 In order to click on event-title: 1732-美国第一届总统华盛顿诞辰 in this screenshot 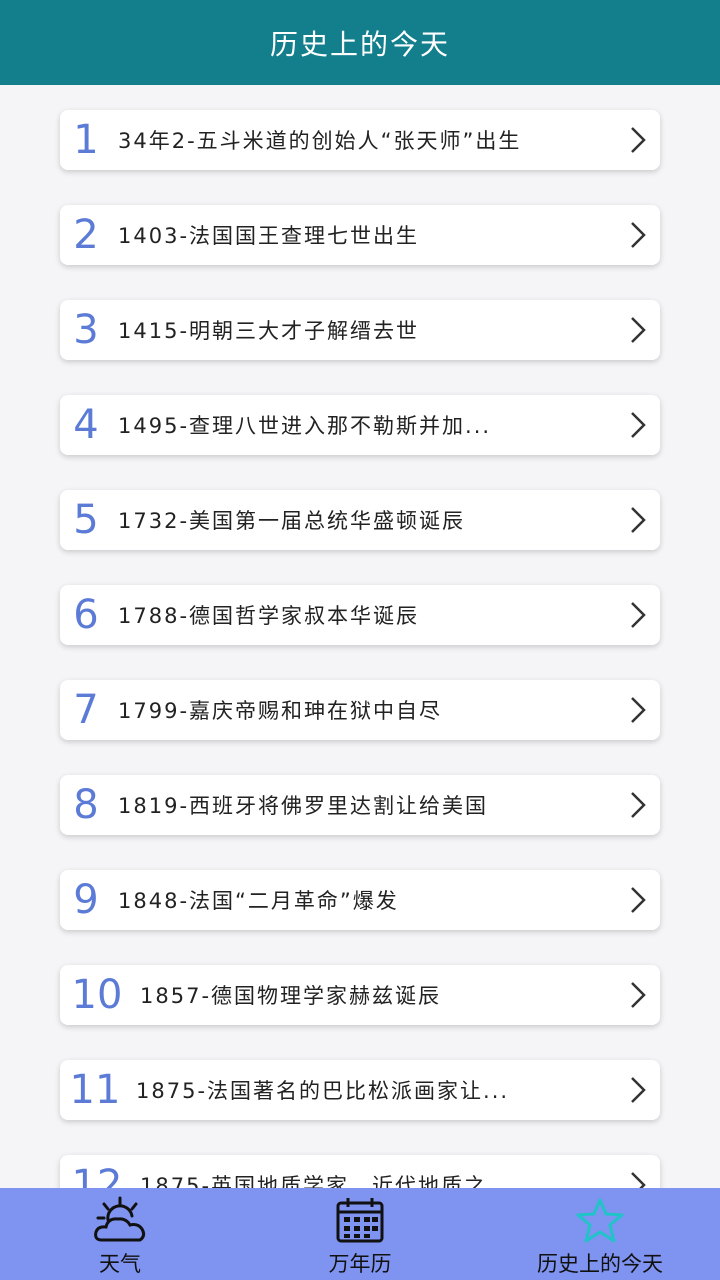, I will do `click(292, 521)`.